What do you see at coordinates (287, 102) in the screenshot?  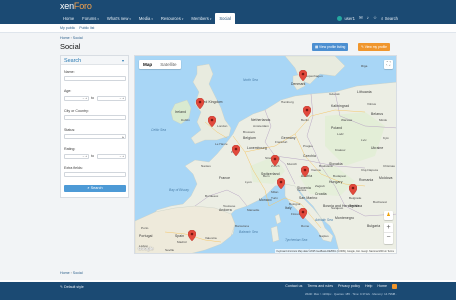 I see `city-label: Hamburg` at bounding box center [287, 102].